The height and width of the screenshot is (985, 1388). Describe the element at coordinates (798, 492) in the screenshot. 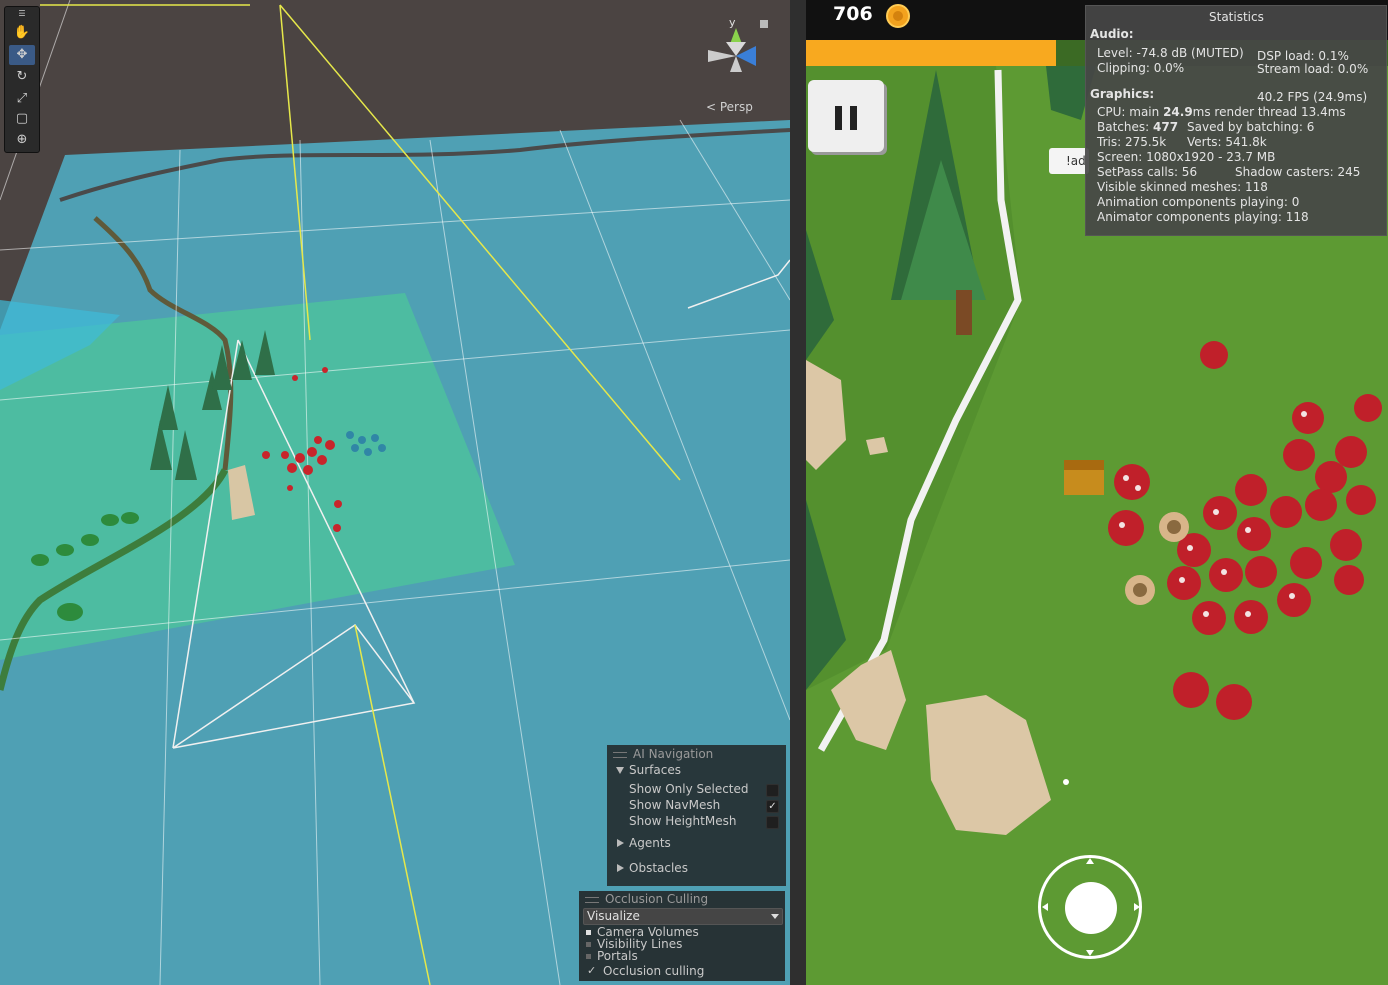

I see `view-divider` at that location.